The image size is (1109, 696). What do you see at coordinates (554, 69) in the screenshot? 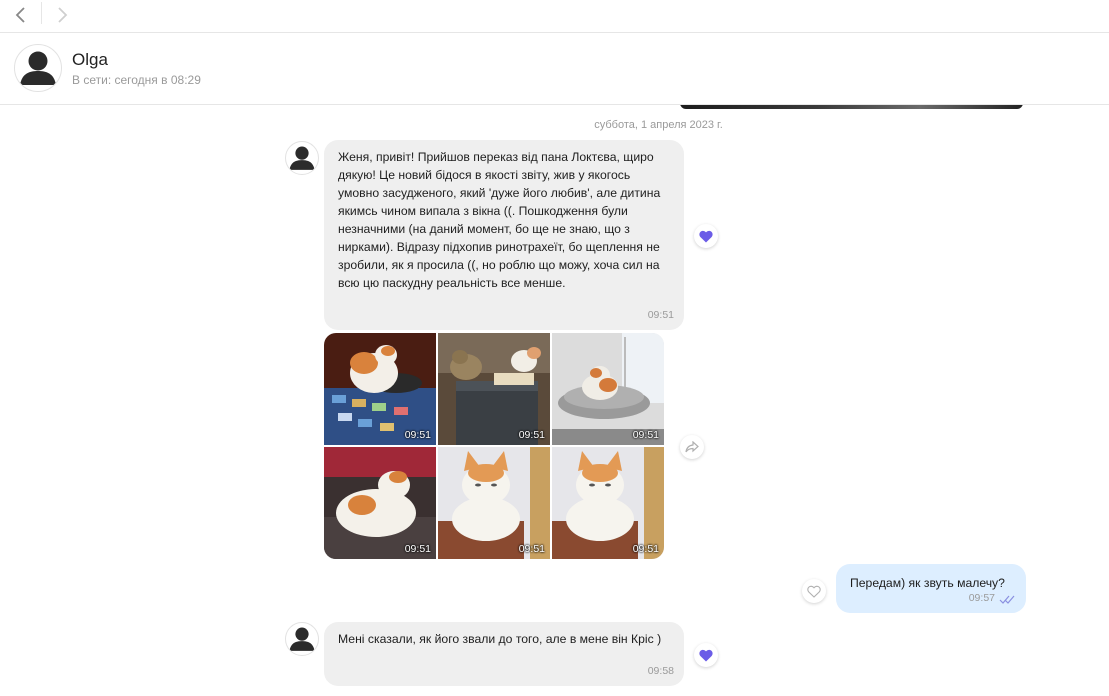
I see `conversation-header: Olga В сети: сегодня в 08:29` at bounding box center [554, 69].